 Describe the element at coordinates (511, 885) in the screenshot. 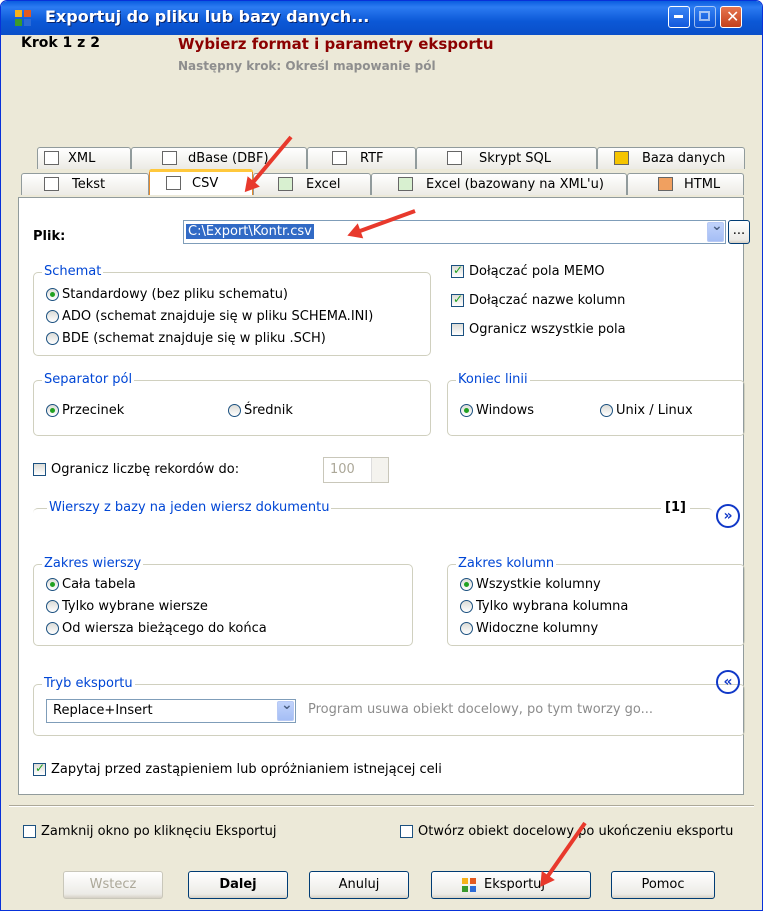

I see `export-button: Eksportuj` at that location.